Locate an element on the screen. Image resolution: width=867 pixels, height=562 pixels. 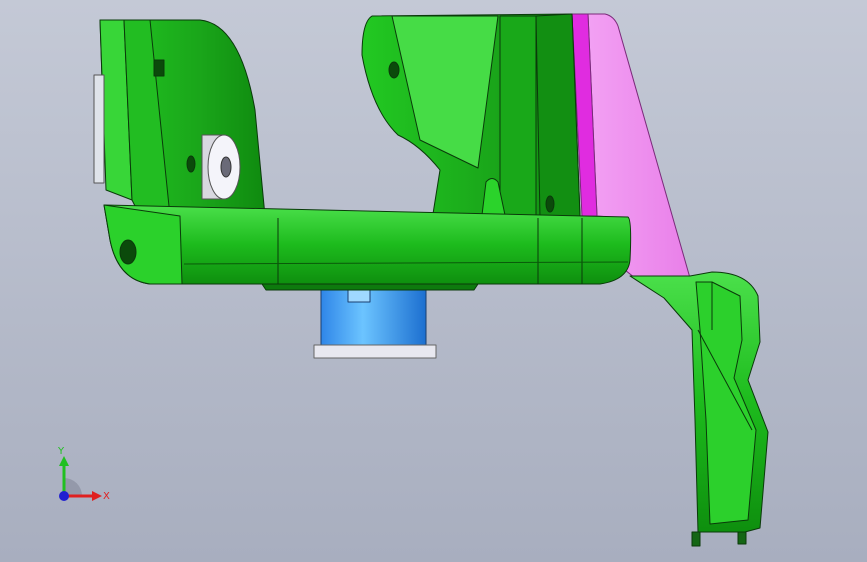
spacer-washer is located at coordinates (221, 167).